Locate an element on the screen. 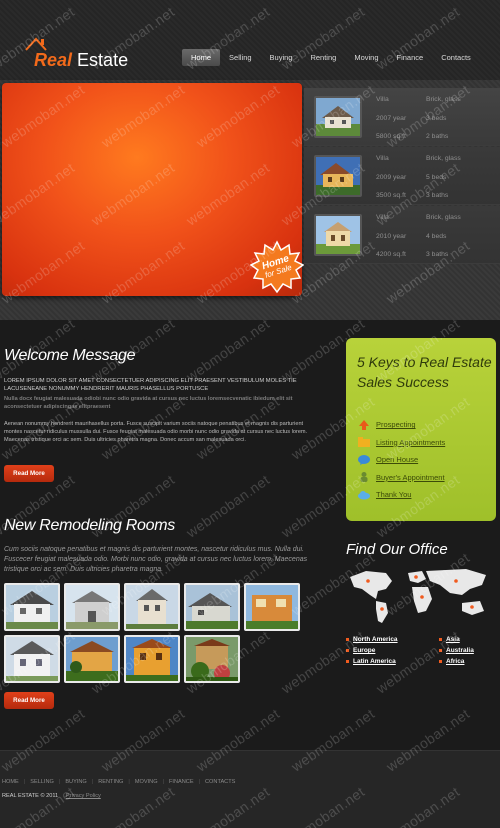  key-item-thank-you: Thank You is located at coordinates (401, 495).